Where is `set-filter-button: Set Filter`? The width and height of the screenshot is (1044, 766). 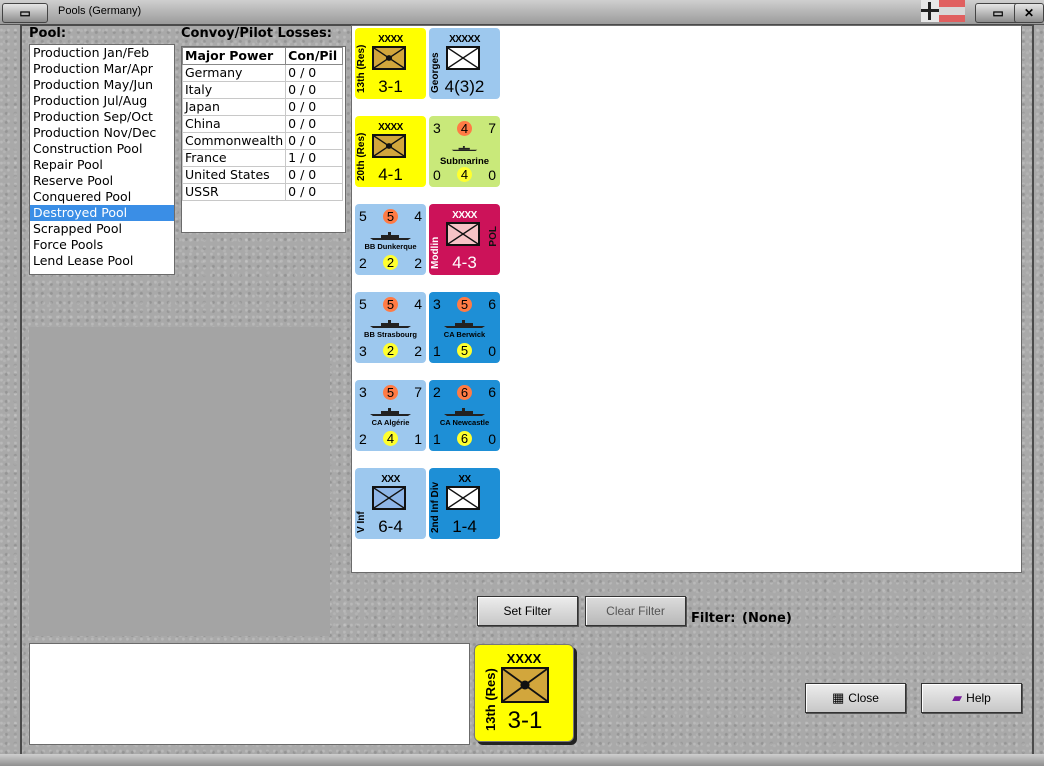 set-filter-button: Set Filter is located at coordinates (527, 611).